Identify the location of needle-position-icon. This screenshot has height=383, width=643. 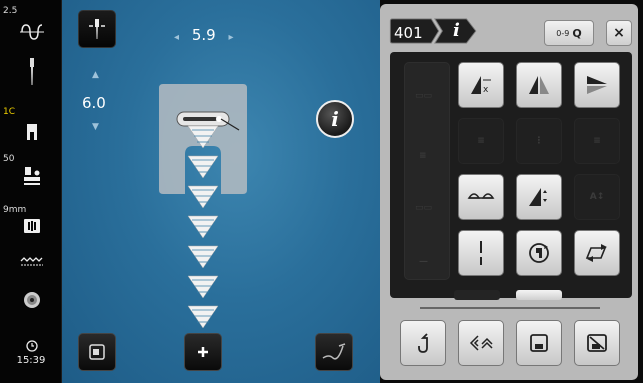
(97, 29).